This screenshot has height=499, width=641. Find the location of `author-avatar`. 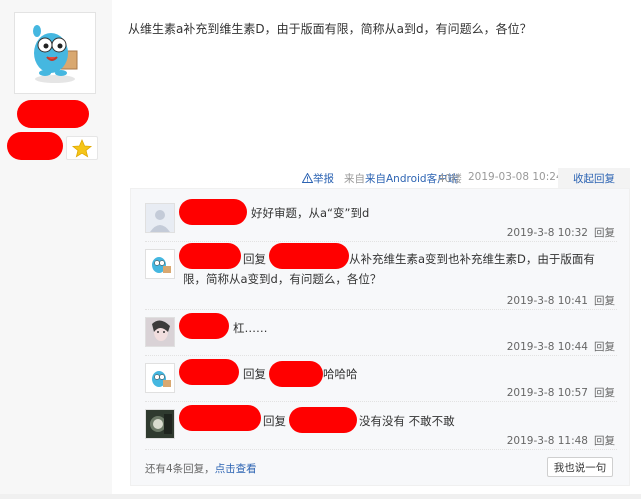

author-avatar is located at coordinates (55, 53).